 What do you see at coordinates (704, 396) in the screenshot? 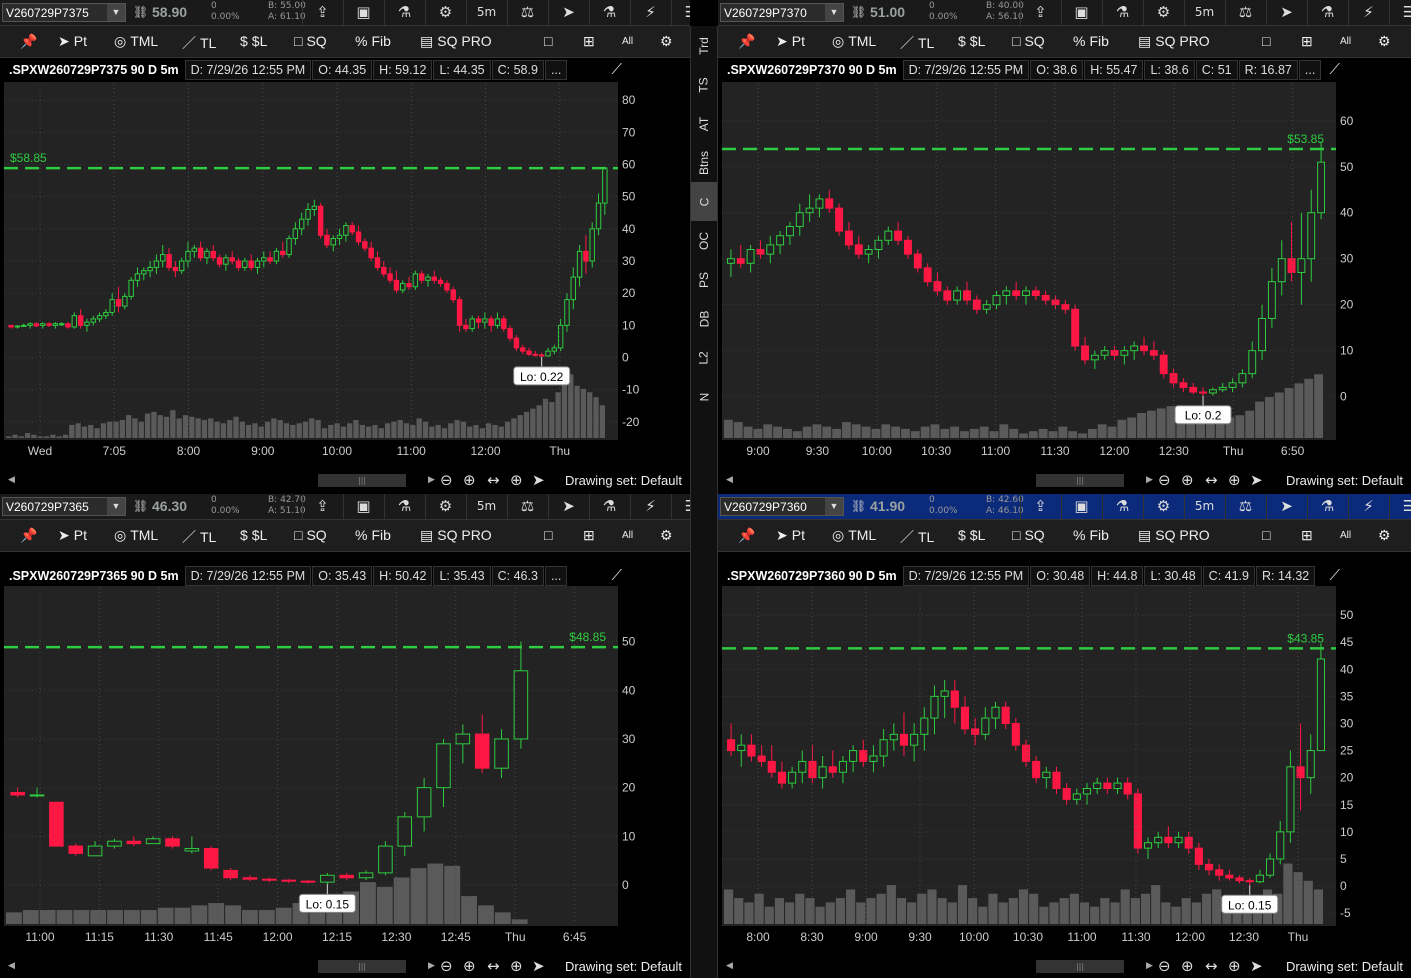
I see `side-tab-n: N` at bounding box center [704, 396].